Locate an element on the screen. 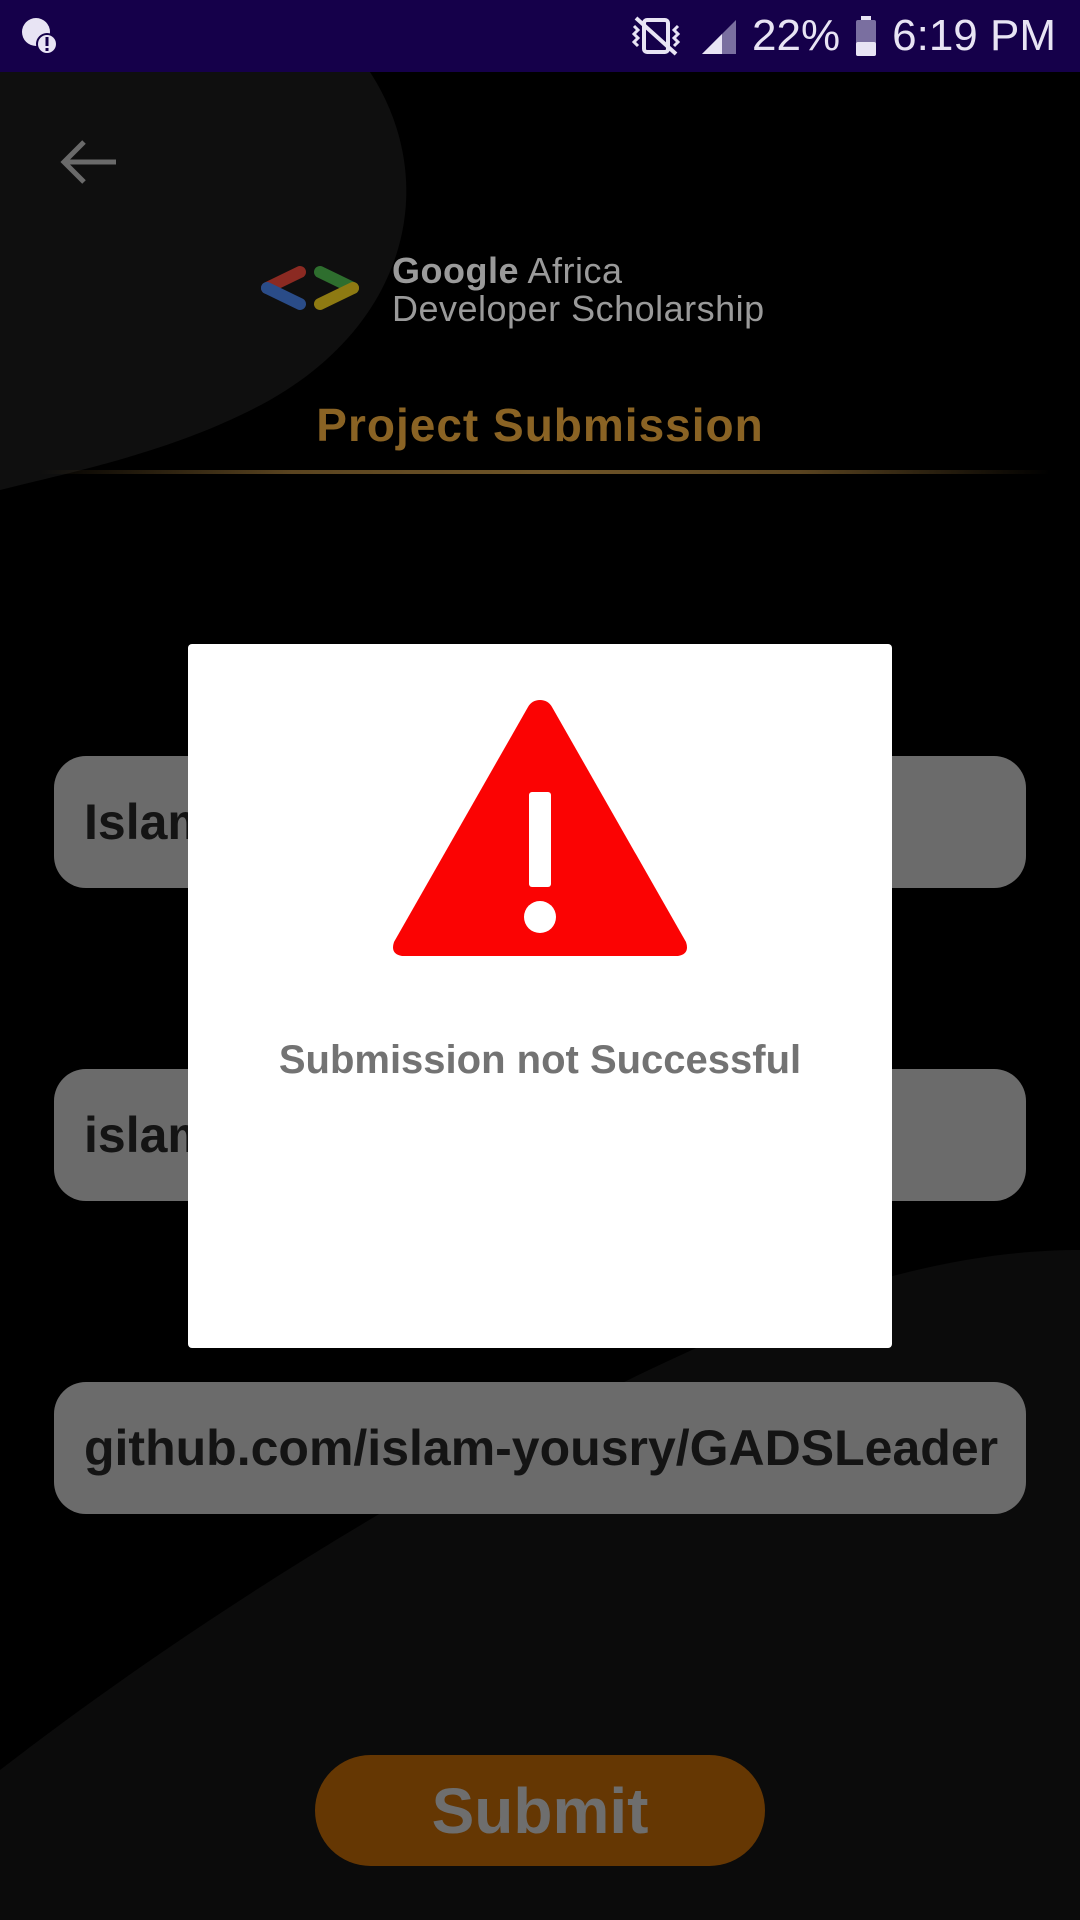  submit-button-label: Submit is located at coordinates (540, 1810).